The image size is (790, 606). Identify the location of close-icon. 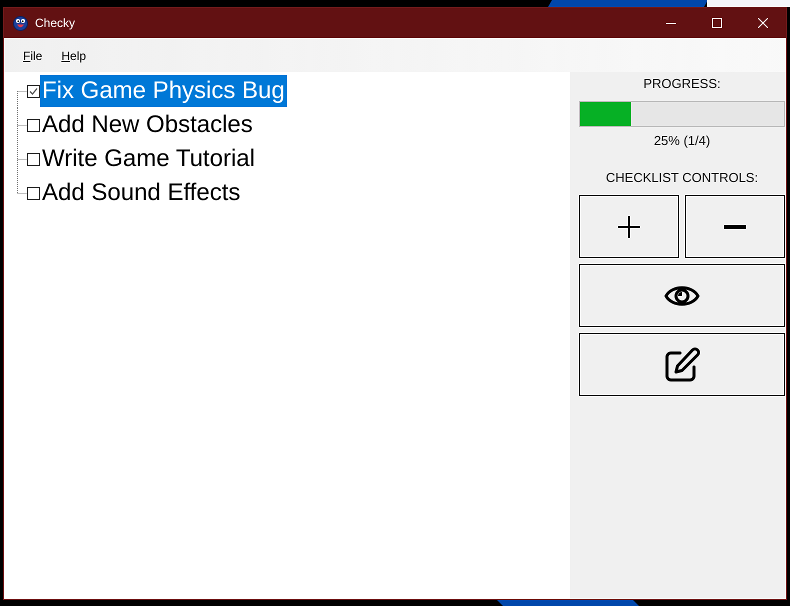
(763, 23).